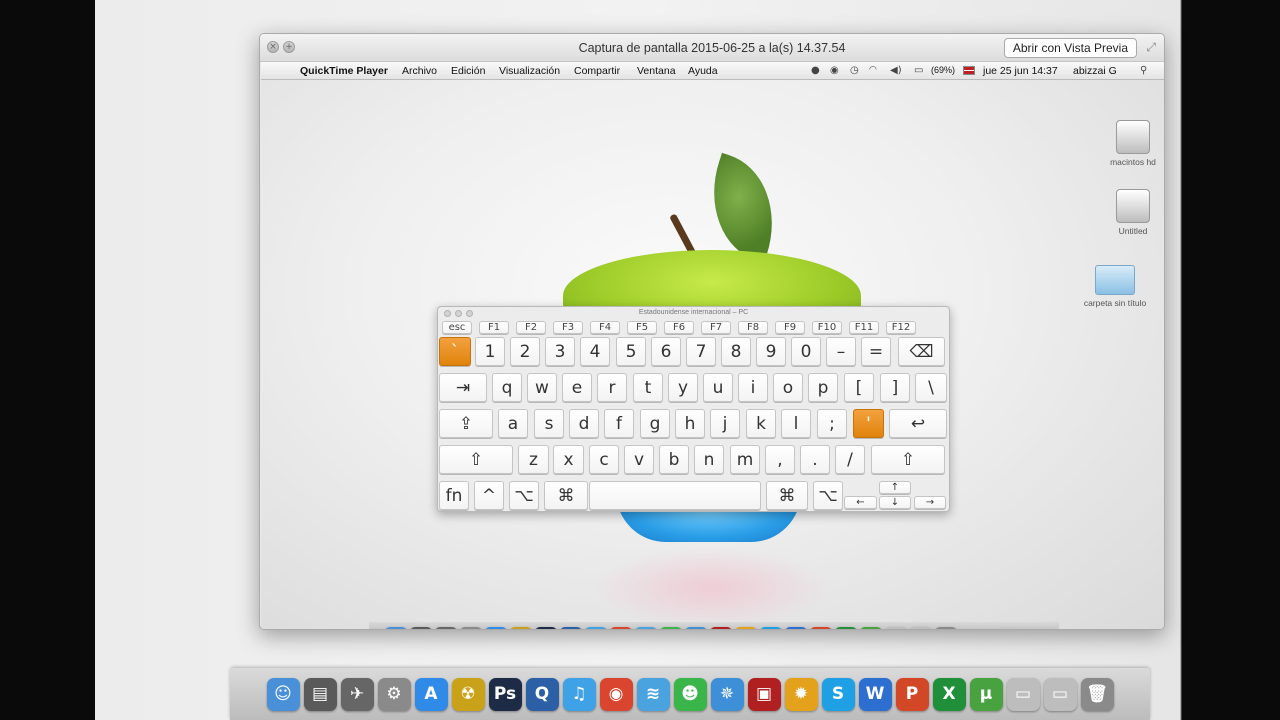  I want to click on desktop-folder: carpeta sin título, so click(1115, 286).